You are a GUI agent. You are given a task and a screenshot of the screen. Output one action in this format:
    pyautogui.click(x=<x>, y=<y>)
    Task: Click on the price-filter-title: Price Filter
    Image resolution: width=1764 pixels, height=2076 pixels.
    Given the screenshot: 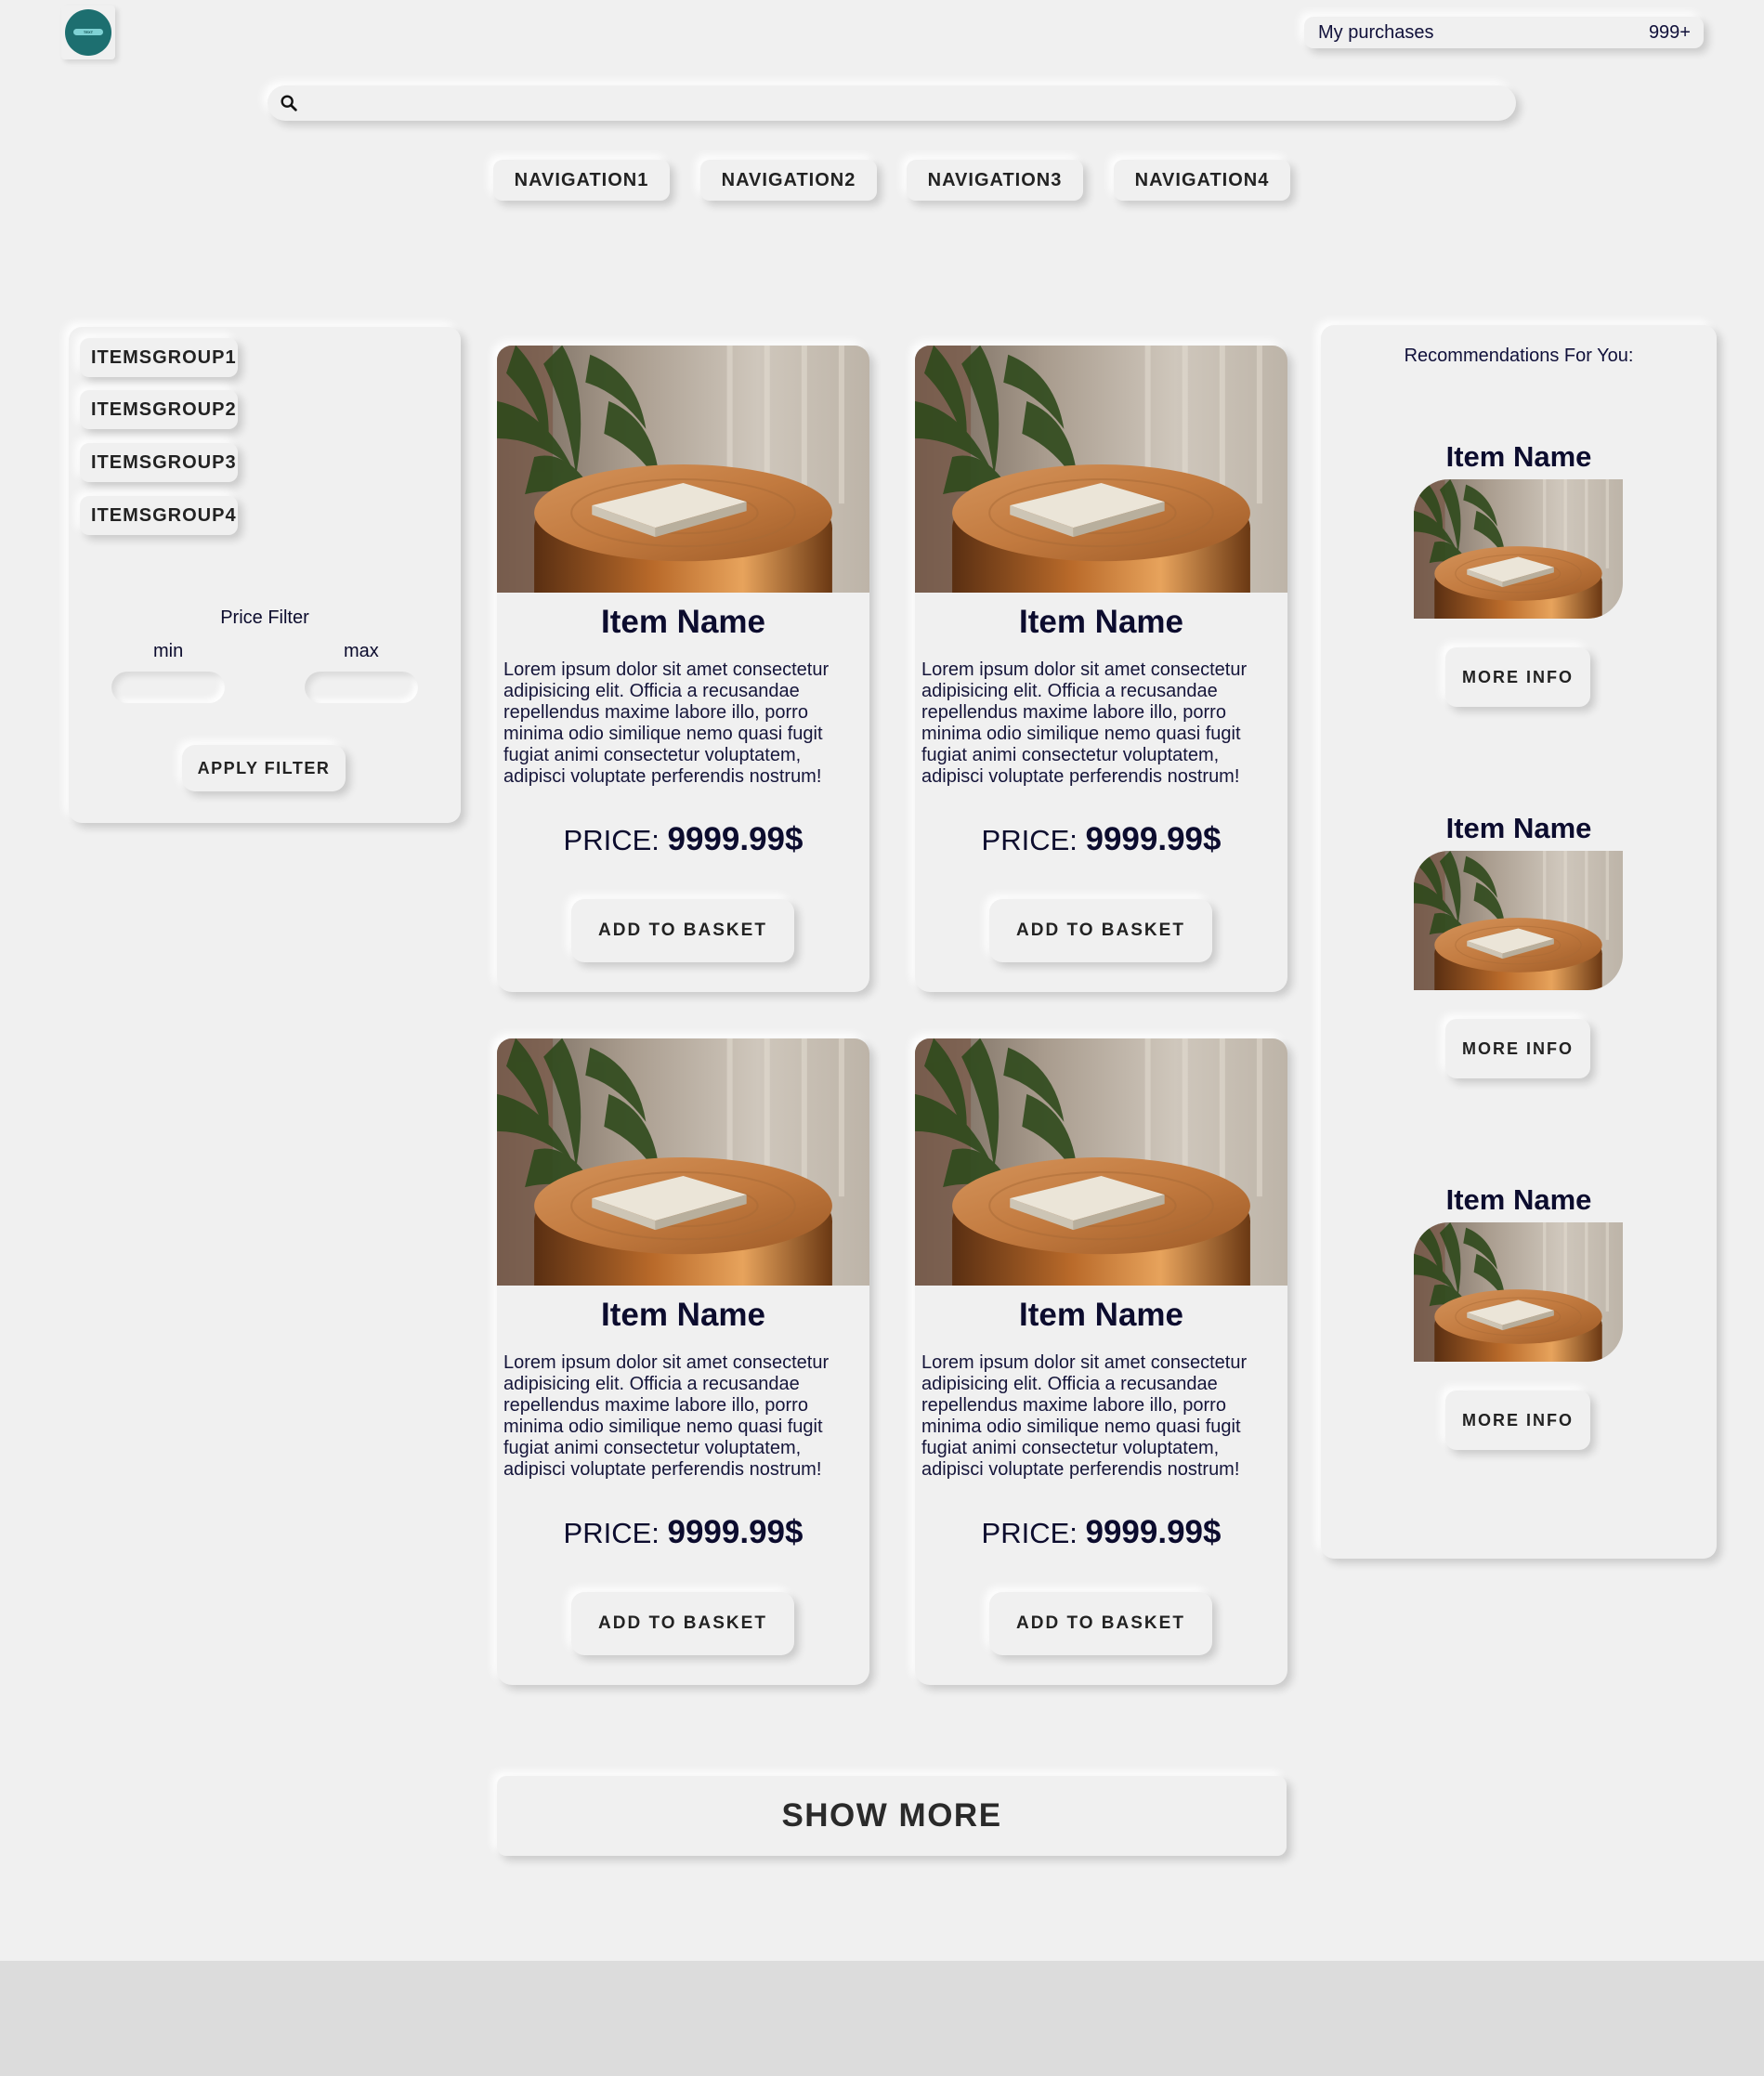 What is the action you would take?
    pyautogui.click(x=264, y=617)
    